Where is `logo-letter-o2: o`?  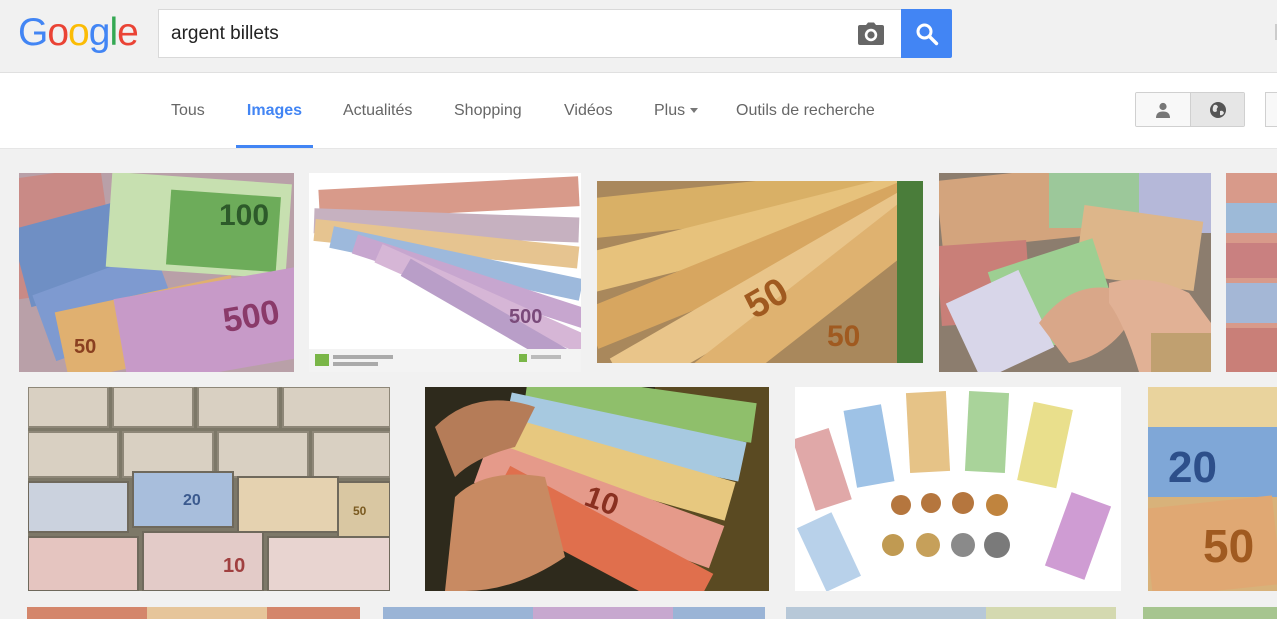 logo-letter-o2: o is located at coordinates (79, 32).